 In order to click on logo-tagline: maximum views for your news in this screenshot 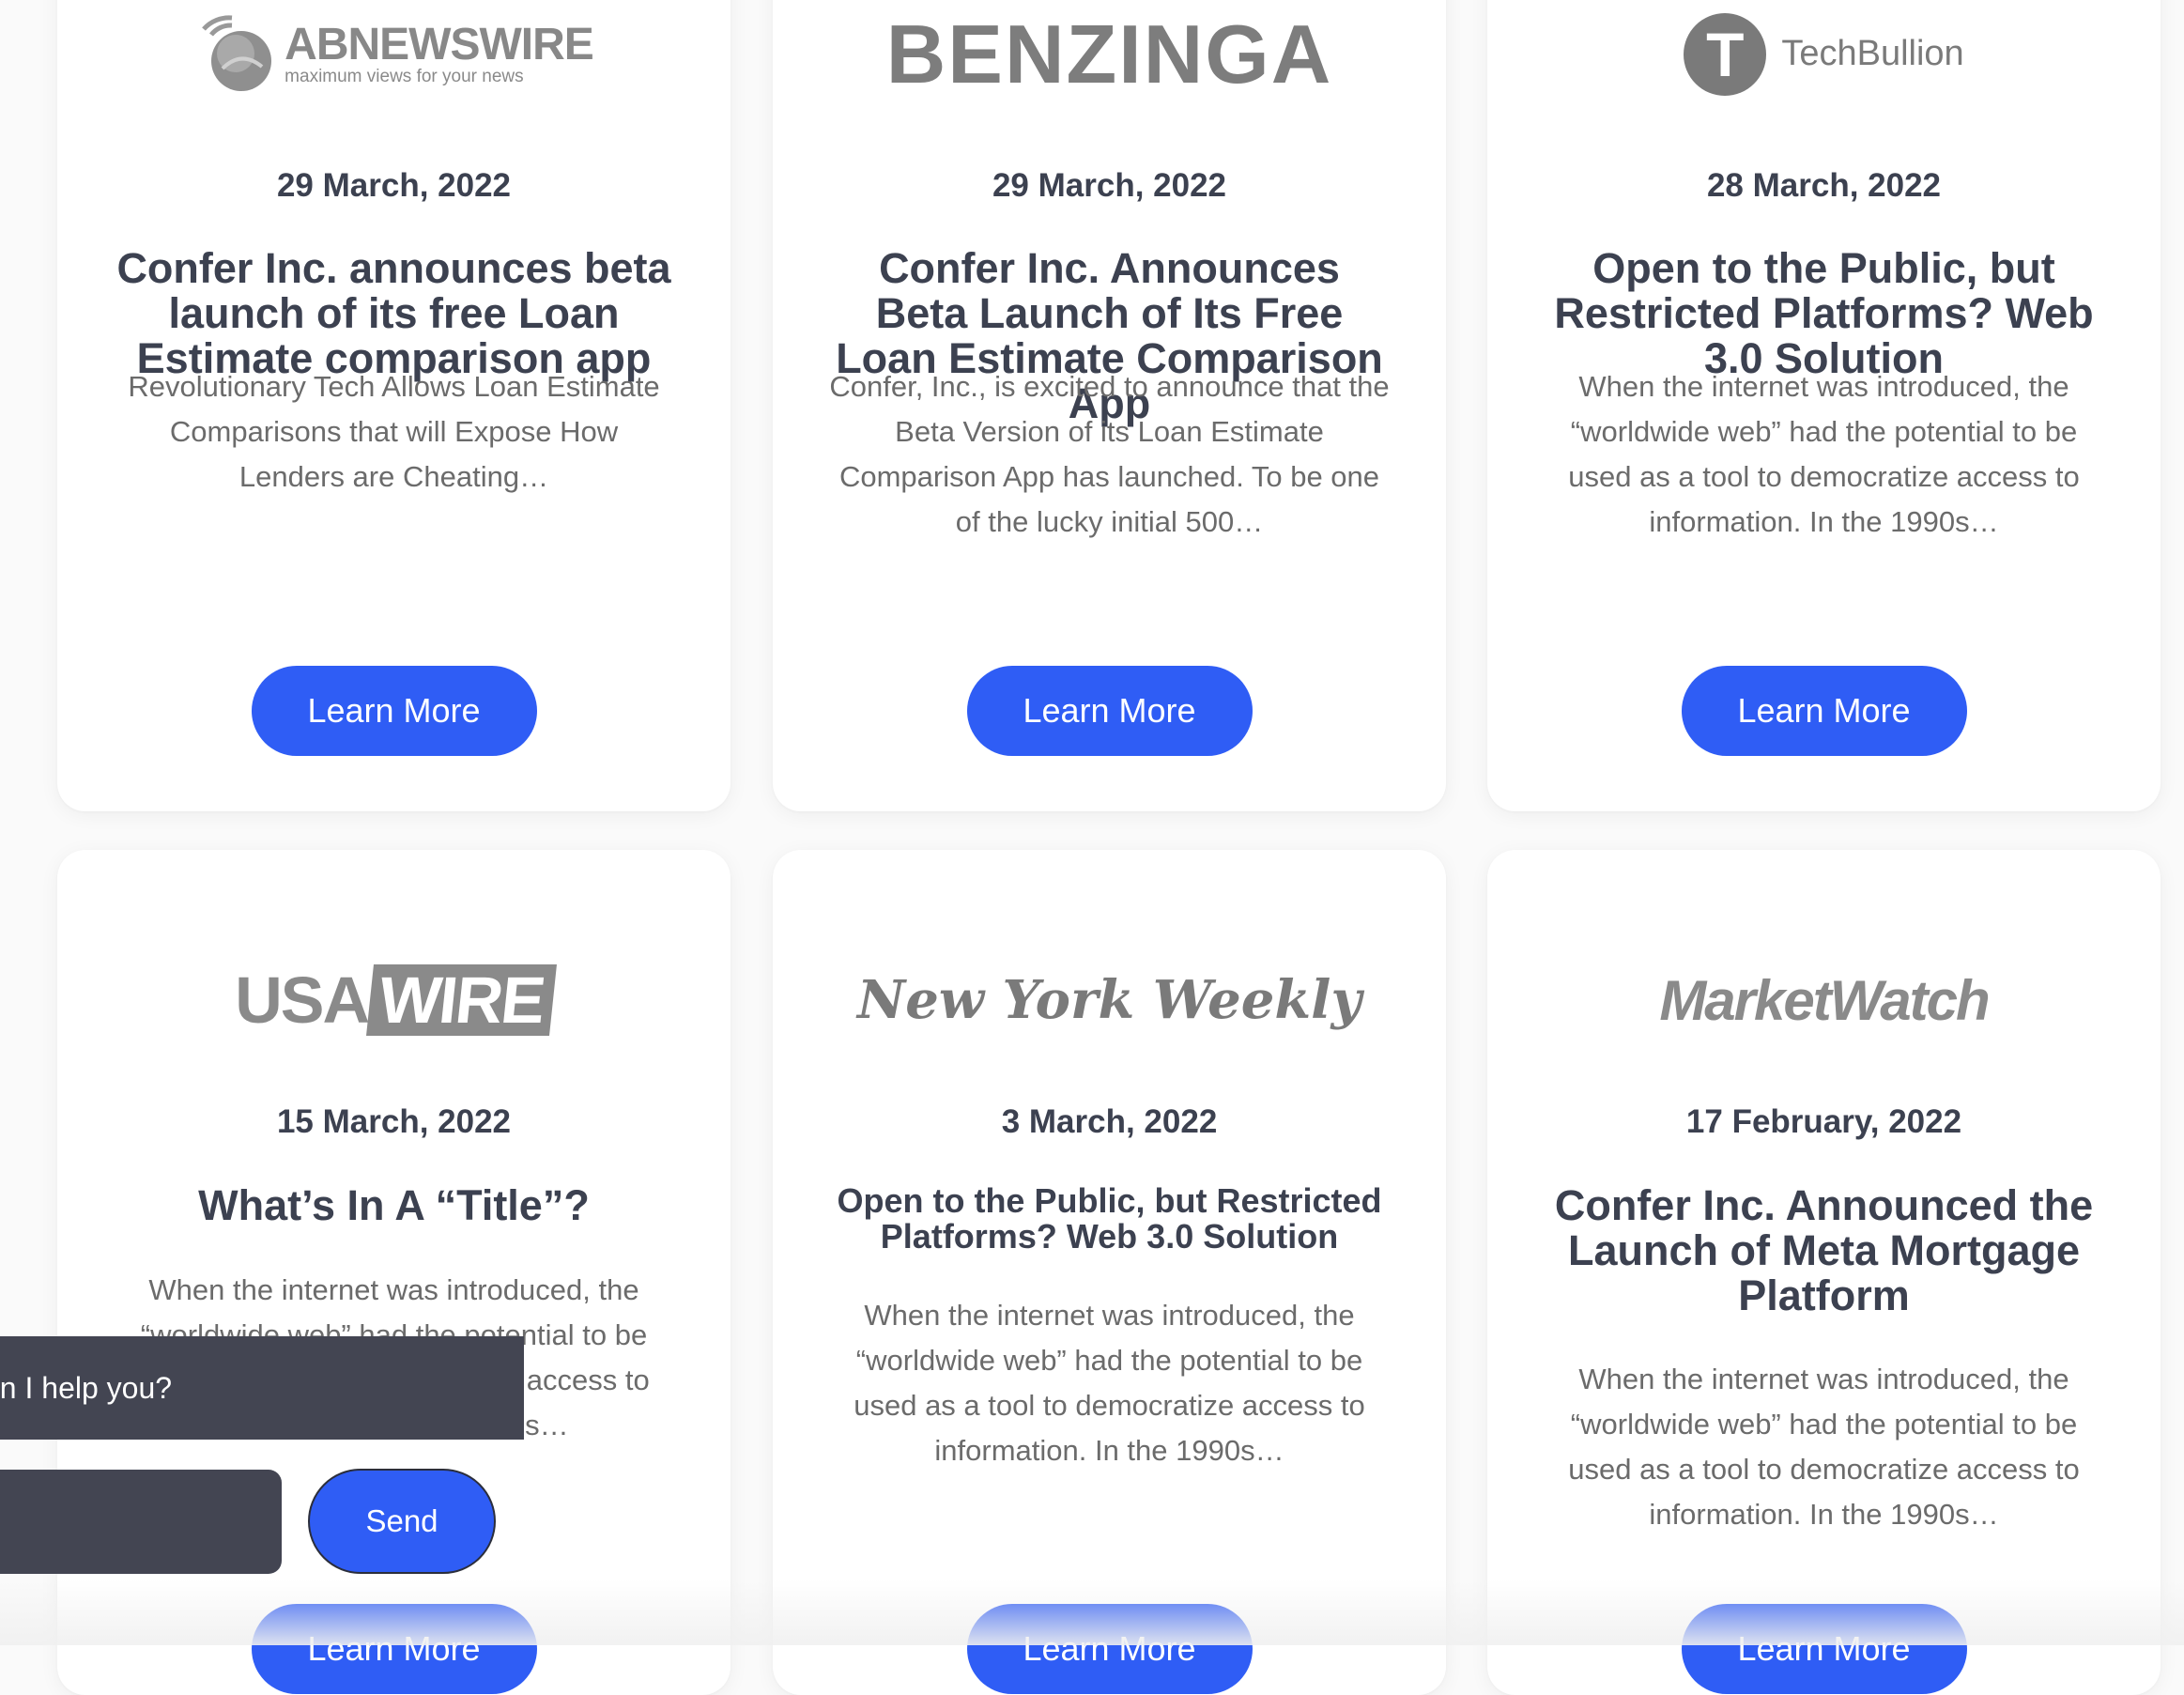, I will do `click(404, 77)`.